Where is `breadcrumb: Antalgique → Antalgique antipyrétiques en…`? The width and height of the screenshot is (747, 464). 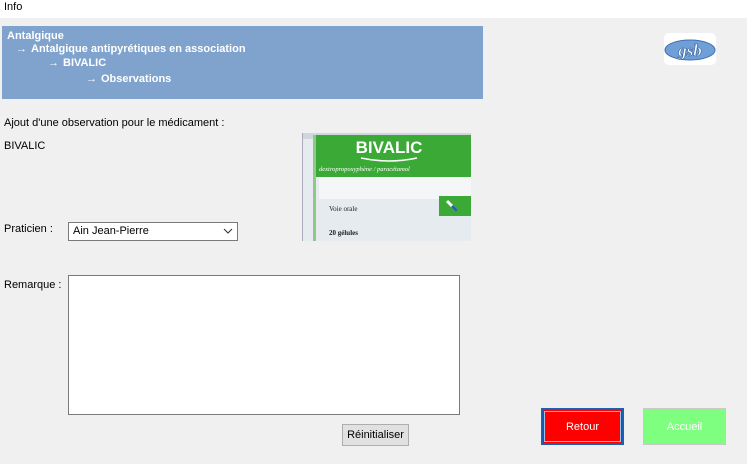 breadcrumb: Antalgique → Antalgique antipyrétiques en… is located at coordinates (242, 62).